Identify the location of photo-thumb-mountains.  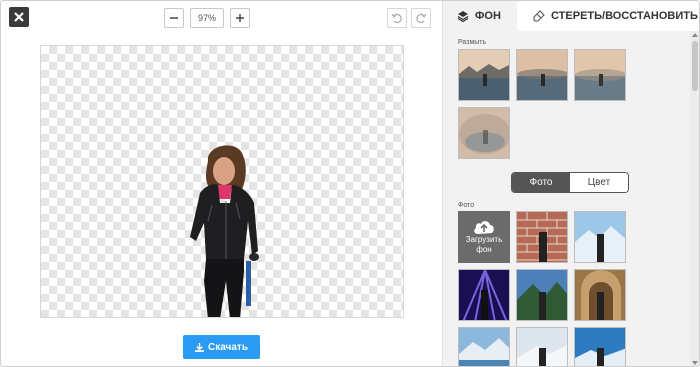
(542, 295).